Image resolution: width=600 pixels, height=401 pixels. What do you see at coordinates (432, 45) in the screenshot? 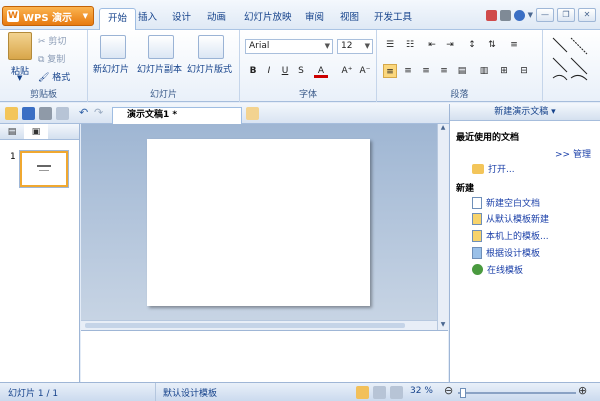
I see `decrease-indent-icon: ⇤` at bounding box center [432, 45].